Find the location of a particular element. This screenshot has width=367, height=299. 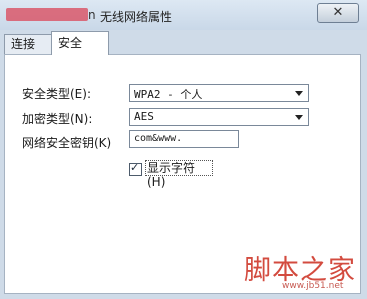

window-titlebar: n 无线网络属性 ✕ is located at coordinates (183, 15).